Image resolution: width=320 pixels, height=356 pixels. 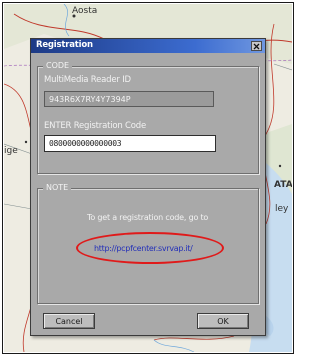 What do you see at coordinates (130, 143) in the screenshot?
I see `registration-code-input: 0800000000000003` at bounding box center [130, 143].